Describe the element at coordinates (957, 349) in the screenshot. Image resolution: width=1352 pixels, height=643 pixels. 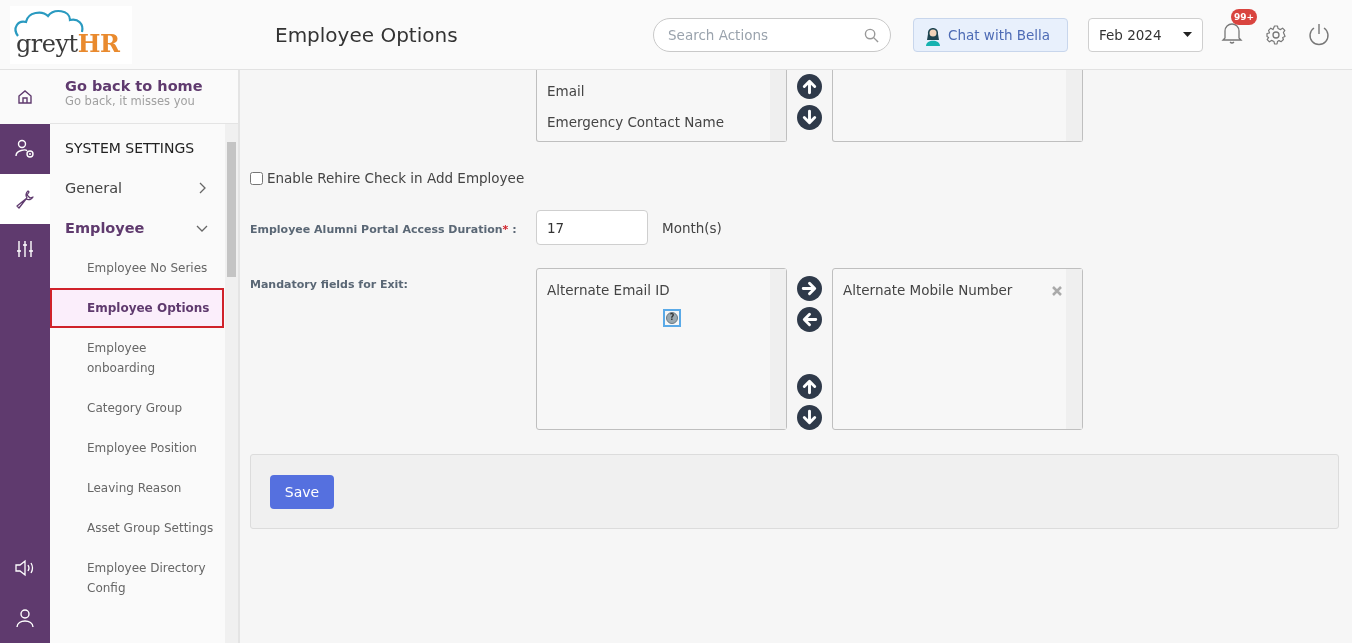
I see `list-box: Alternate Mobile Number` at that location.